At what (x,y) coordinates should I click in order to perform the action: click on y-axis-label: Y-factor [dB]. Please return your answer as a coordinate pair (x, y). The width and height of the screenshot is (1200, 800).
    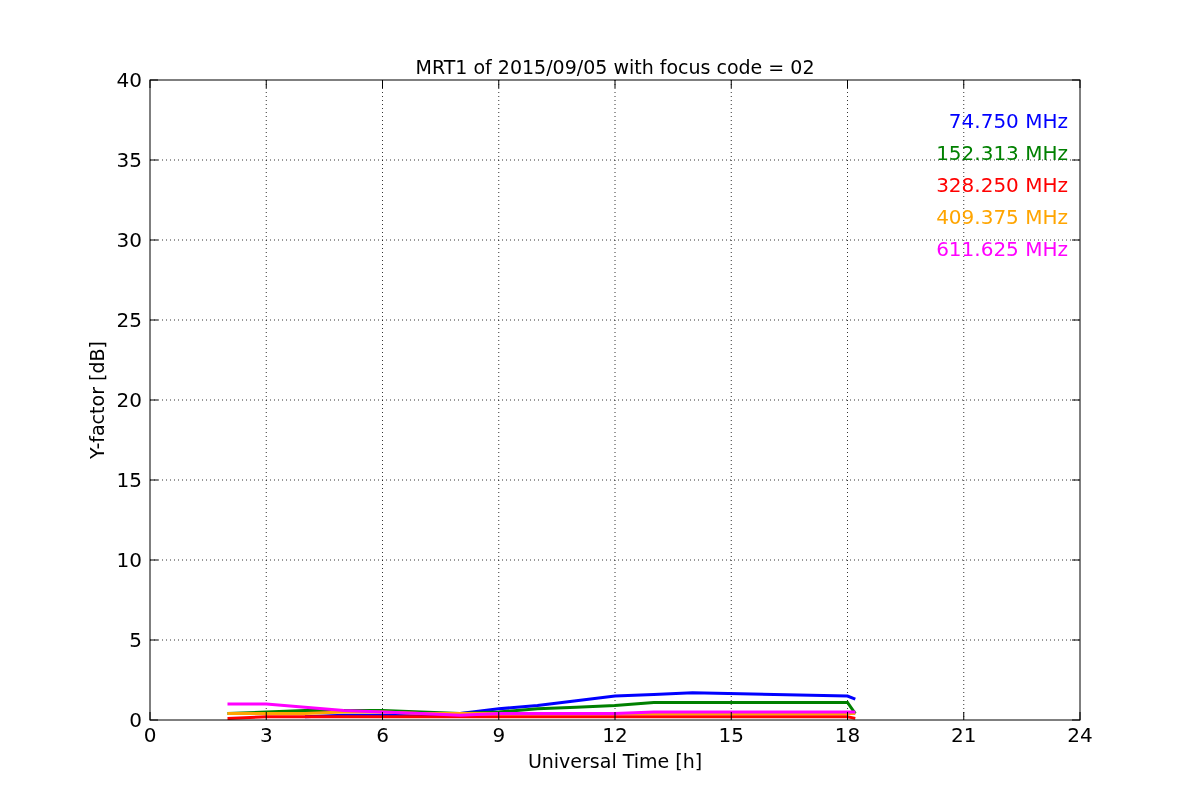
    Looking at the image, I should click on (97, 400).